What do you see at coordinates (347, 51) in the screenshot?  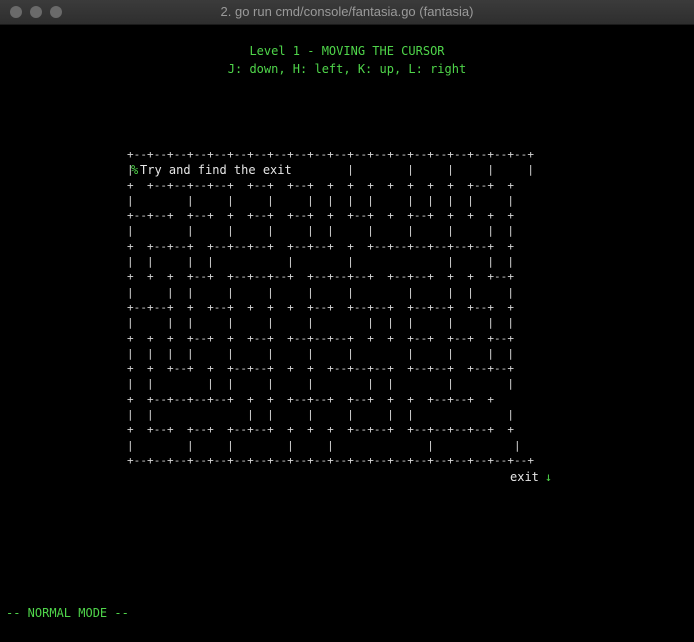 I see `level-title: Level 1 - MOVING THE CURSOR` at bounding box center [347, 51].